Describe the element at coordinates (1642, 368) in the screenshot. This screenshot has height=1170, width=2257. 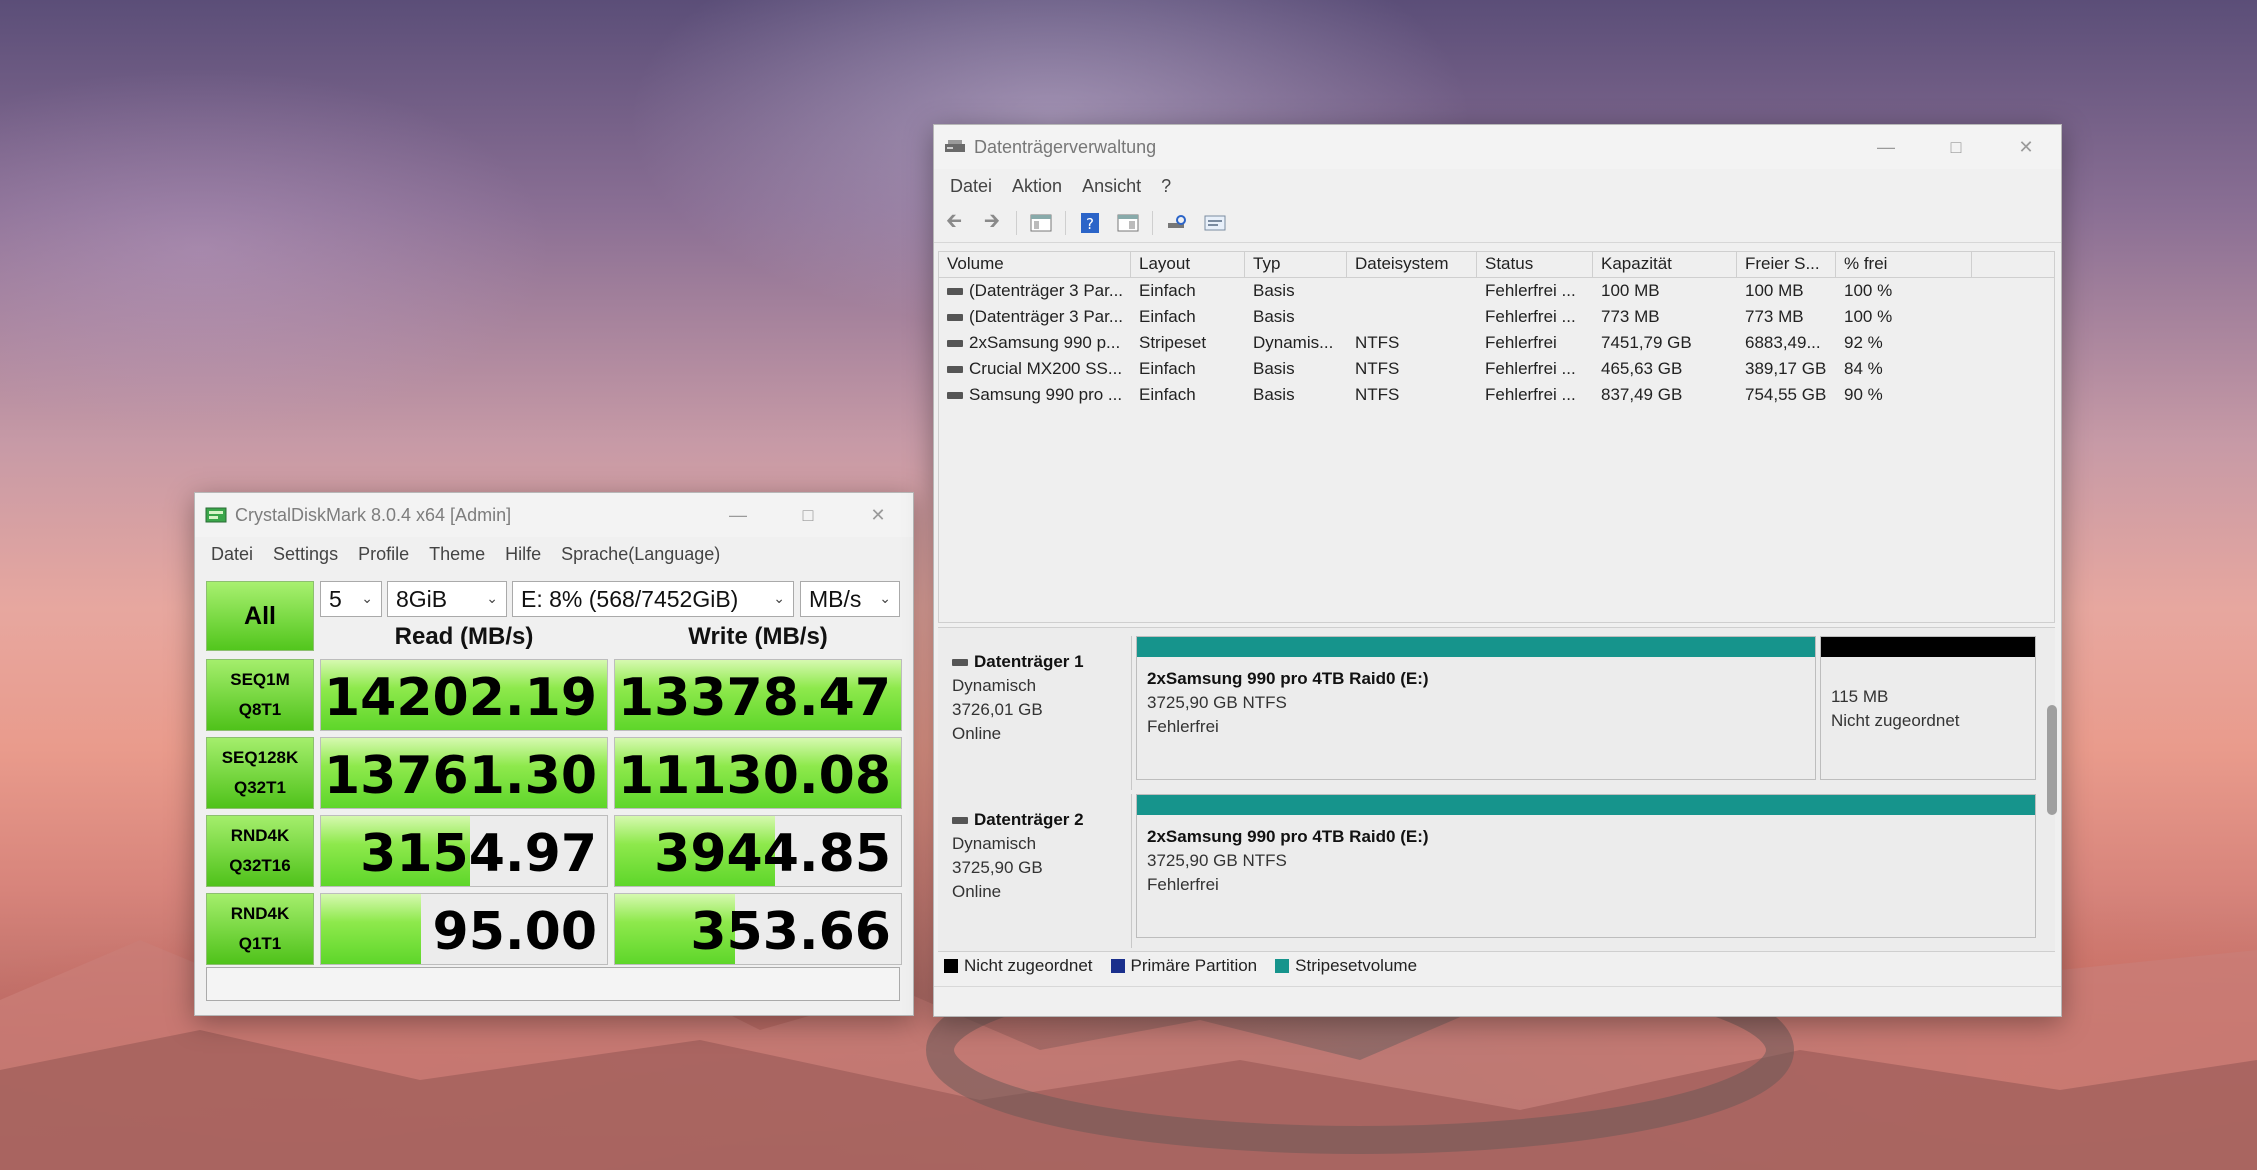
I see `capacity-cell: 465,63 GB` at that location.